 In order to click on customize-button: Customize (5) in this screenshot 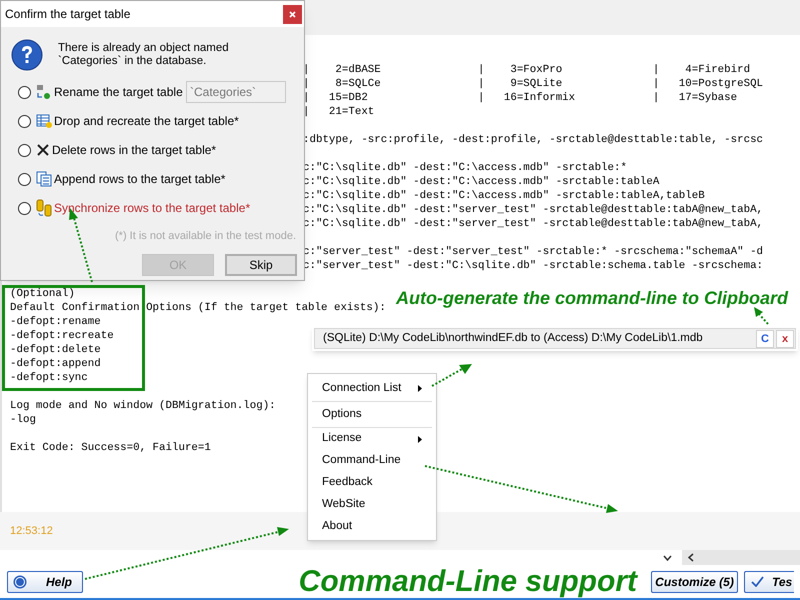, I will do `click(694, 581)`.